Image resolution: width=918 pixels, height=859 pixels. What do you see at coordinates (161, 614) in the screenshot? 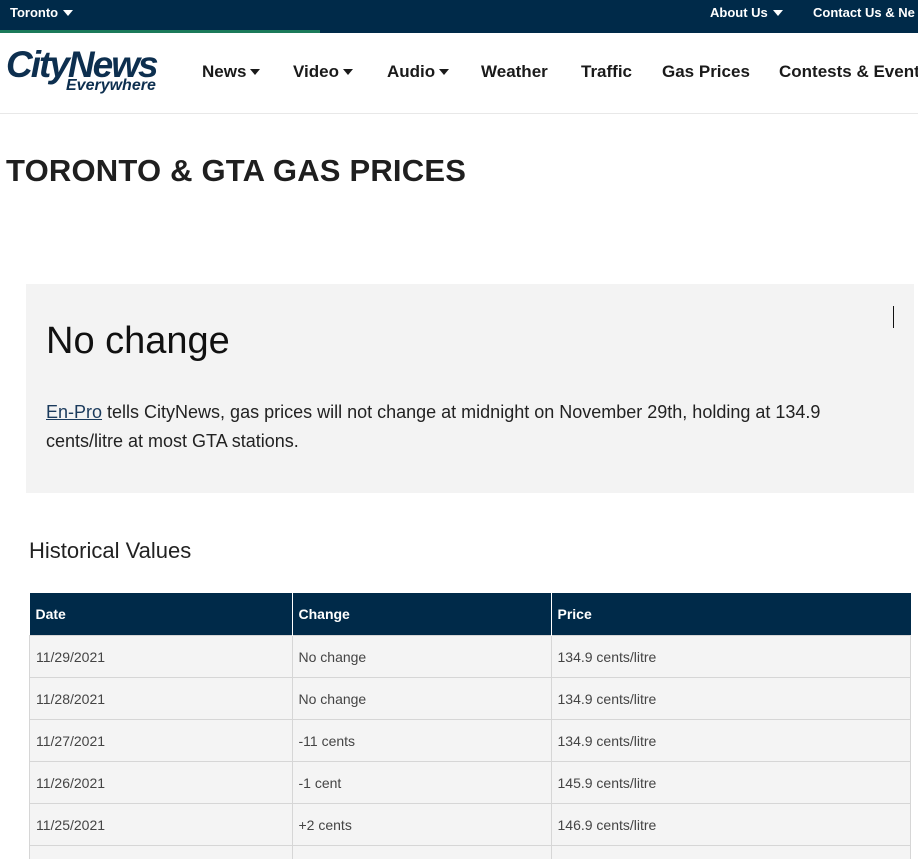
I see `column-header-date: Date` at bounding box center [161, 614].